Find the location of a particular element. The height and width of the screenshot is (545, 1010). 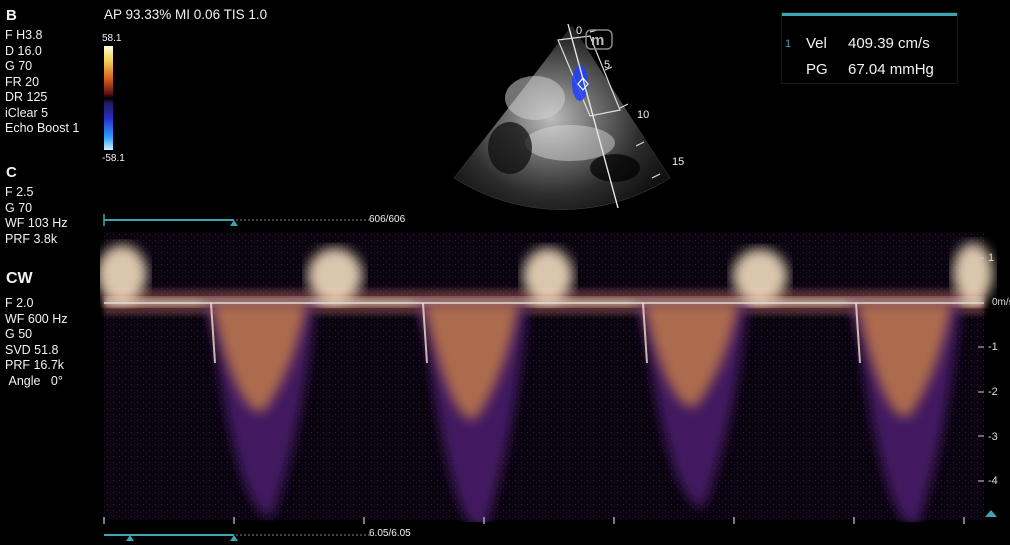

vel-value: 409.39 cm/s is located at coordinates (889, 43).